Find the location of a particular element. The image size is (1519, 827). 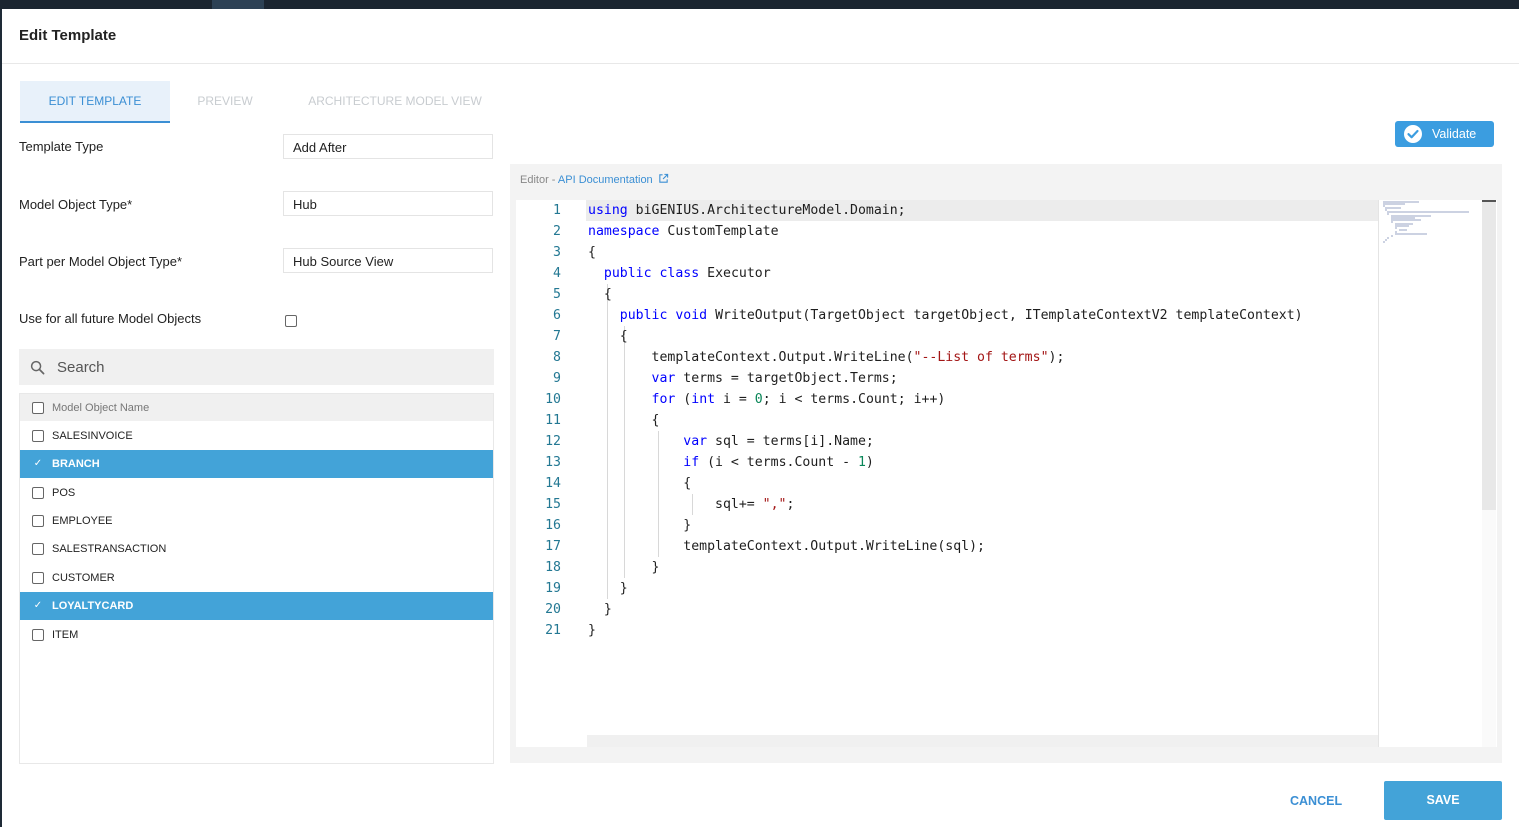

list-item-pos: POS is located at coordinates (256, 493).